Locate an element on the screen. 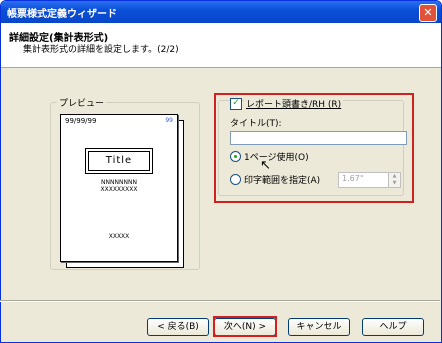 The height and width of the screenshot is (343, 442). preview-label: プレビュー is located at coordinates (82, 102).